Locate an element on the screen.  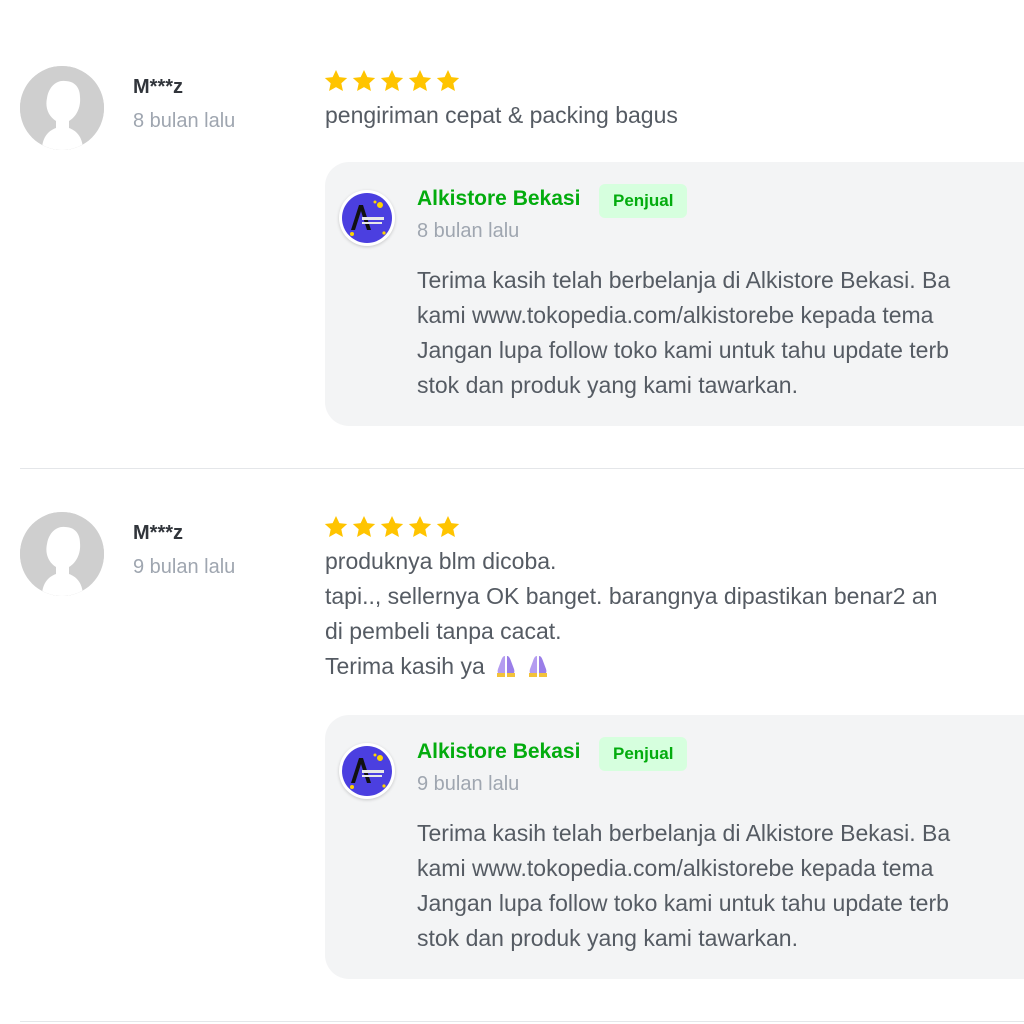
review-text: pengiriman cepat & packing bagus is located at coordinates (674, 115).